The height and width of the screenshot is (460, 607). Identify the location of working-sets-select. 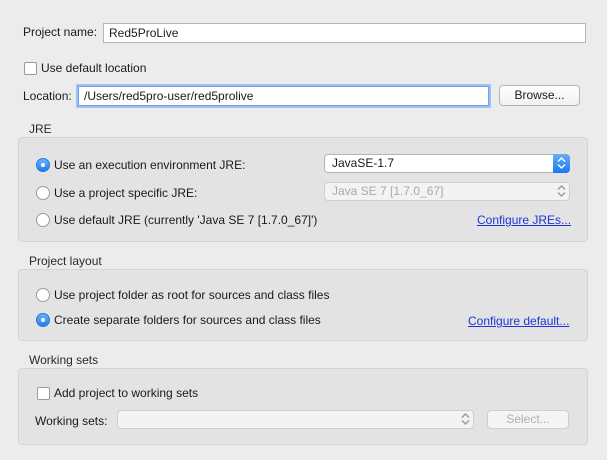
(295, 419).